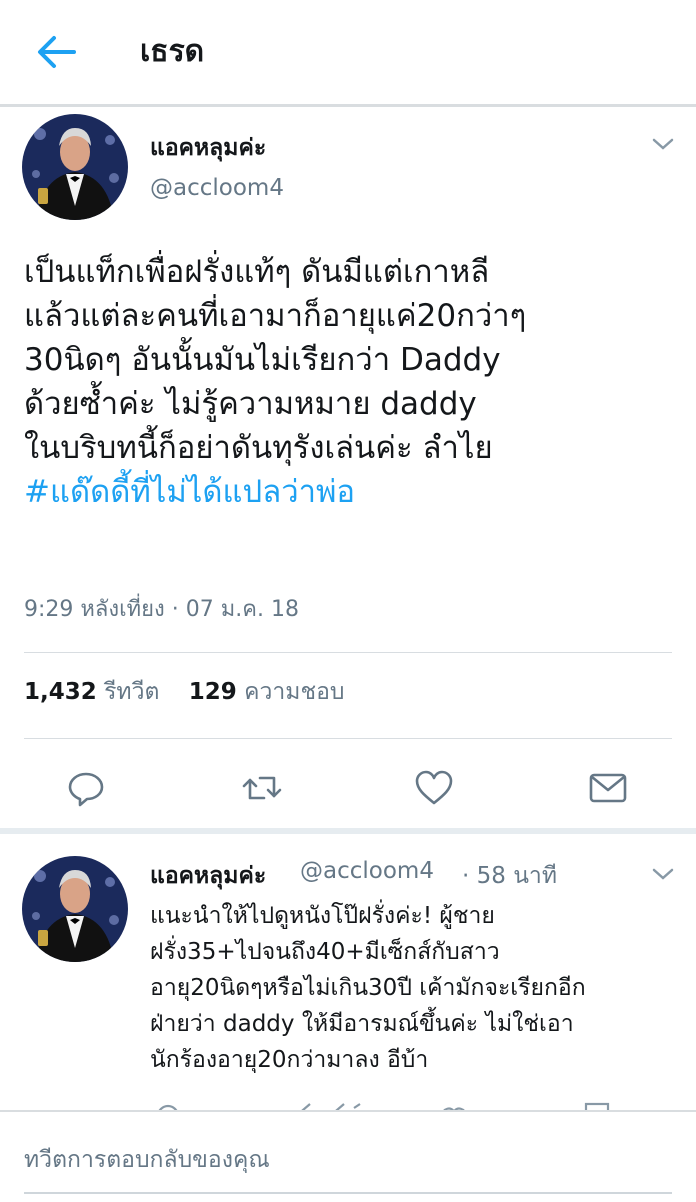 Image resolution: width=696 pixels, height=1202 pixels. I want to click on like-label: ความชอบ, so click(294, 692).